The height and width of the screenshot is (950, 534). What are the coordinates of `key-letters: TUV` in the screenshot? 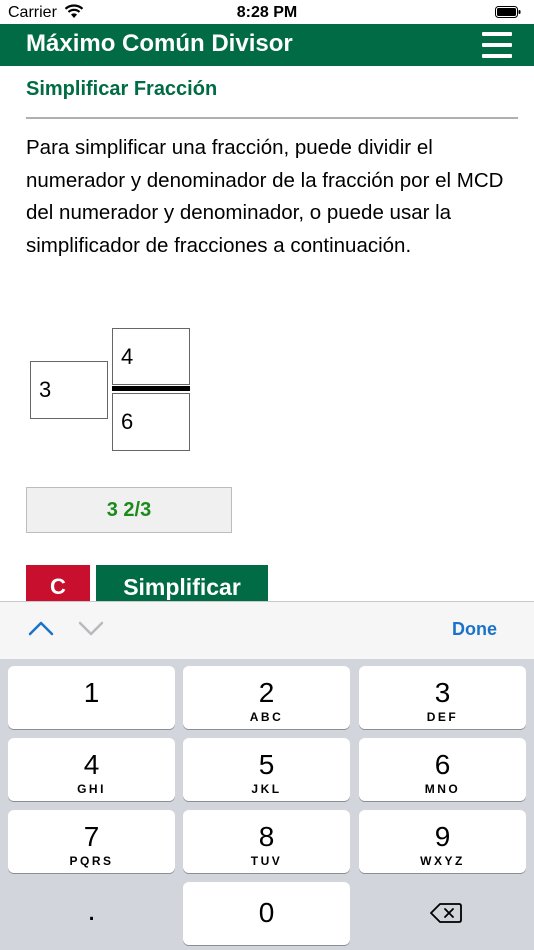 It's located at (266, 861).